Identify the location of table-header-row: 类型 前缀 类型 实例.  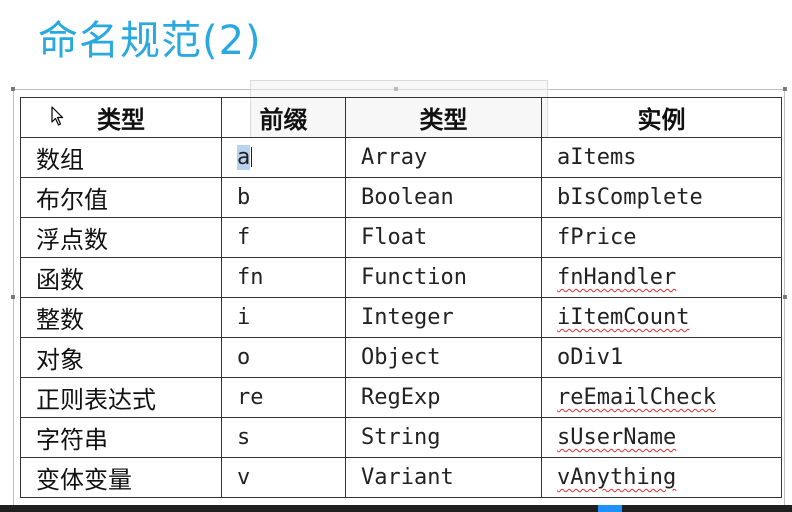
(401, 117).